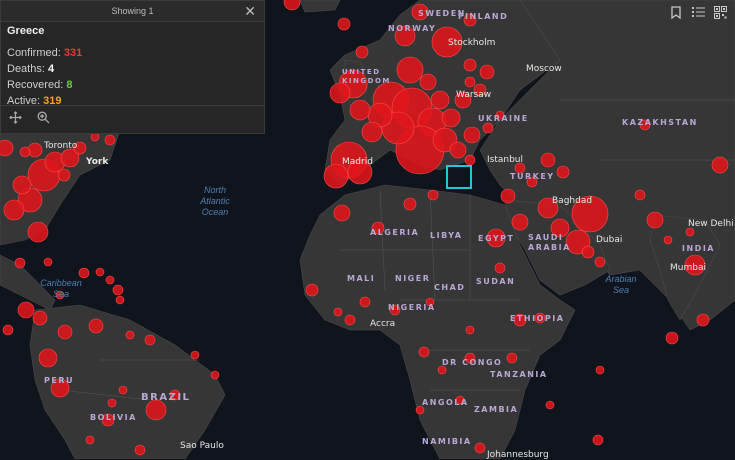 This screenshot has height=460, width=735. Describe the element at coordinates (15, 119) in the screenshot. I see `move-icon` at that location.